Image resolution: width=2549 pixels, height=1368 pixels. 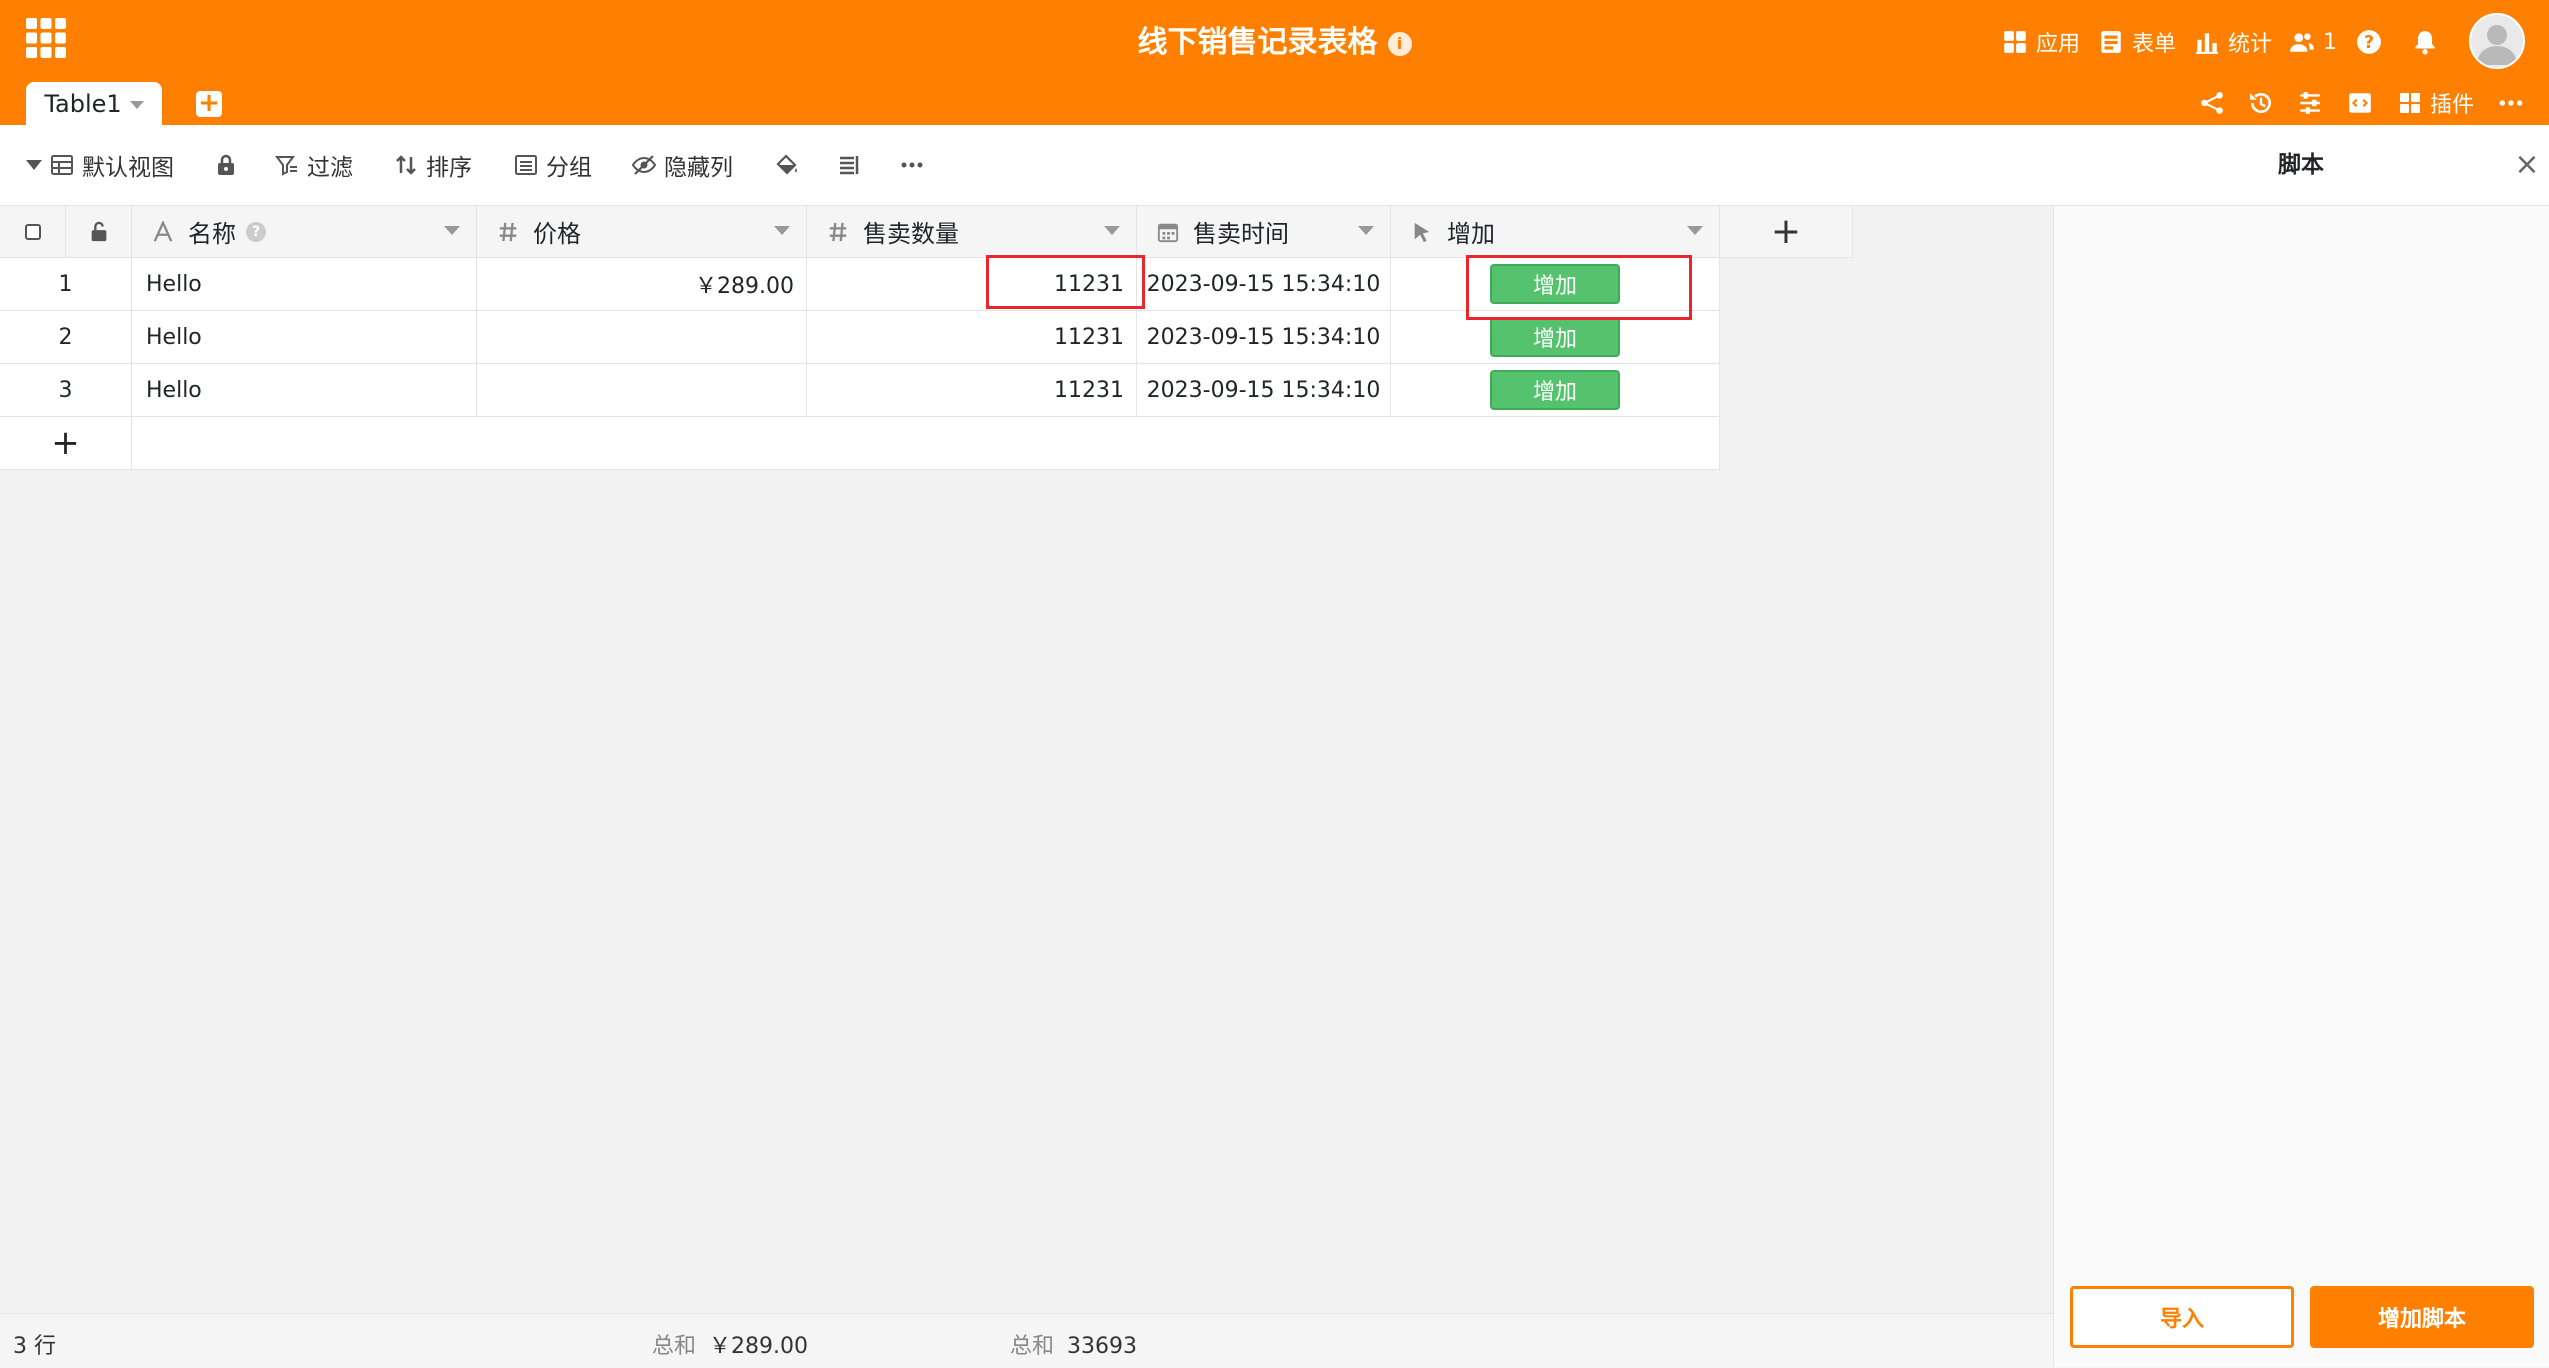 I want to click on cursor-icon, so click(x=1422, y=232).